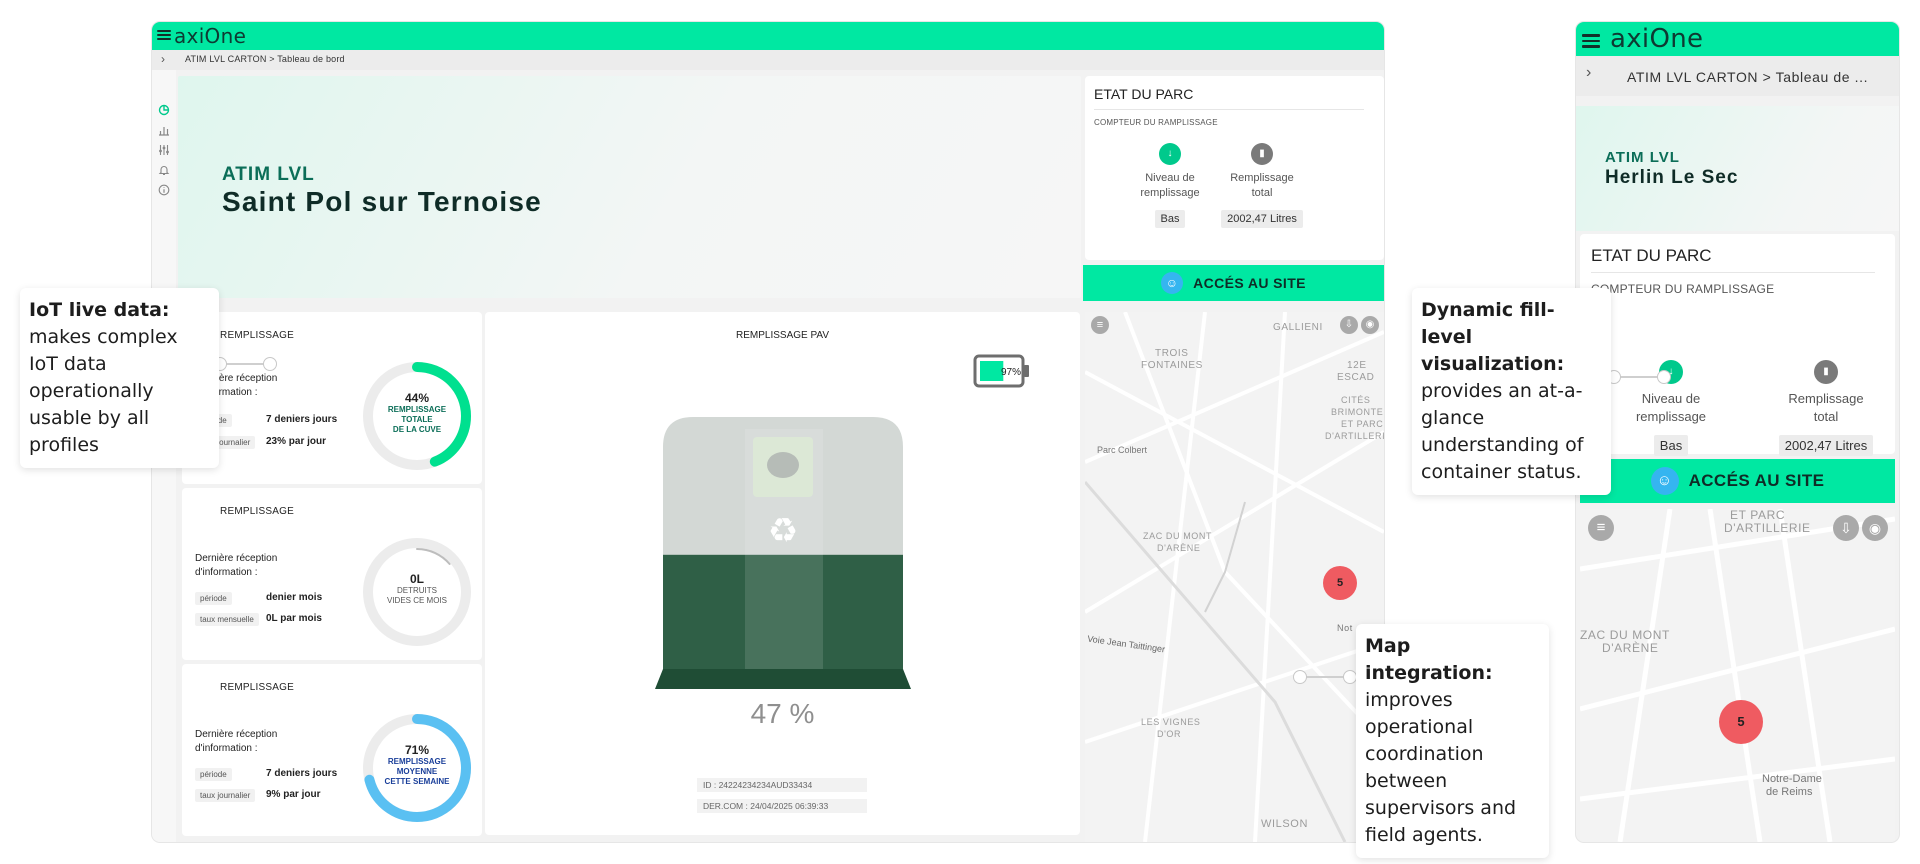 This screenshot has width=1920, height=864. Describe the element at coordinates (629, 187) in the screenshot. I see `site-hero-banner: ATIM LVL Saint Pol sur Ternoise` at that location.